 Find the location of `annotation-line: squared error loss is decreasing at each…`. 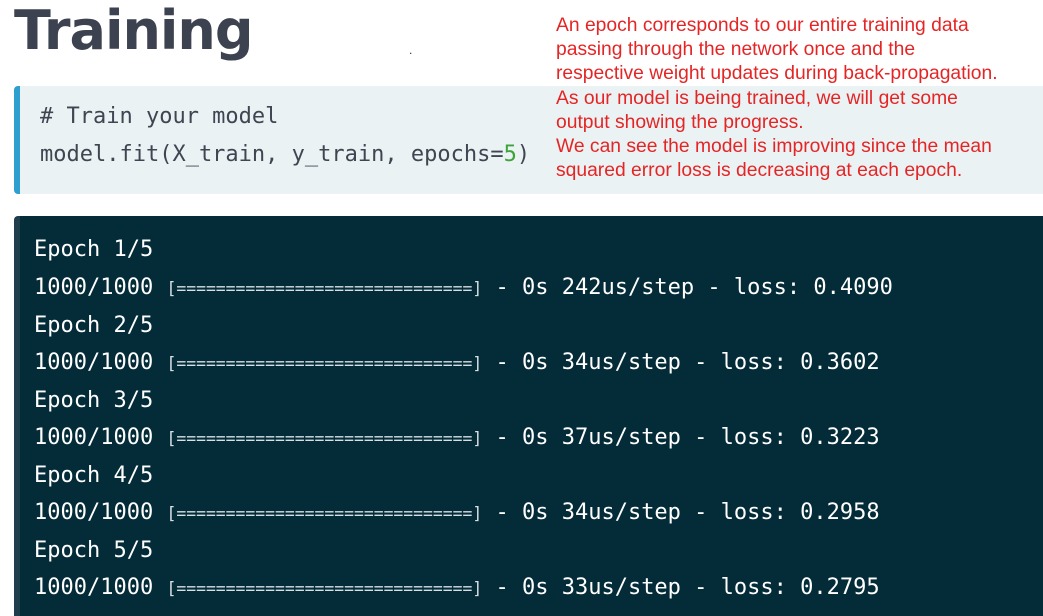

annotation-line: squared error loss is decreasing at each… is located at coordinates (759, 171).